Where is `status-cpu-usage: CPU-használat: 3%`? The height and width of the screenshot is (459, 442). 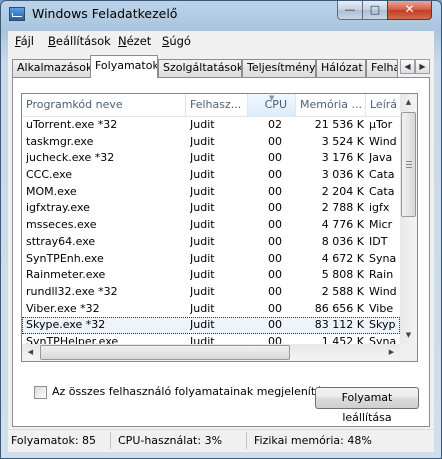
status-cpu-usage: CPU-használat: 3% is located at coordinates (170, 440).